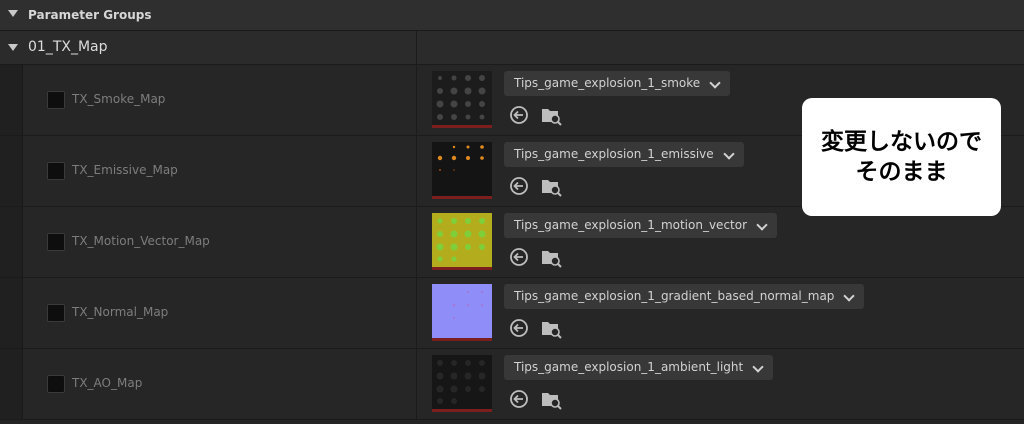  Describe the element at coordinates (607, 83) in the screenshot. I see `texture-asset-name: Tips_game_explosion_1_smoke` at that location.